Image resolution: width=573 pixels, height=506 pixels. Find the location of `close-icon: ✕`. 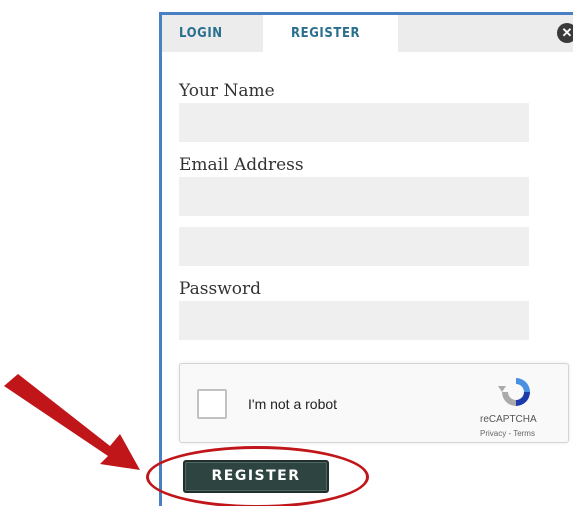

close-icon: ✕ is located at coordinates (565, 33).